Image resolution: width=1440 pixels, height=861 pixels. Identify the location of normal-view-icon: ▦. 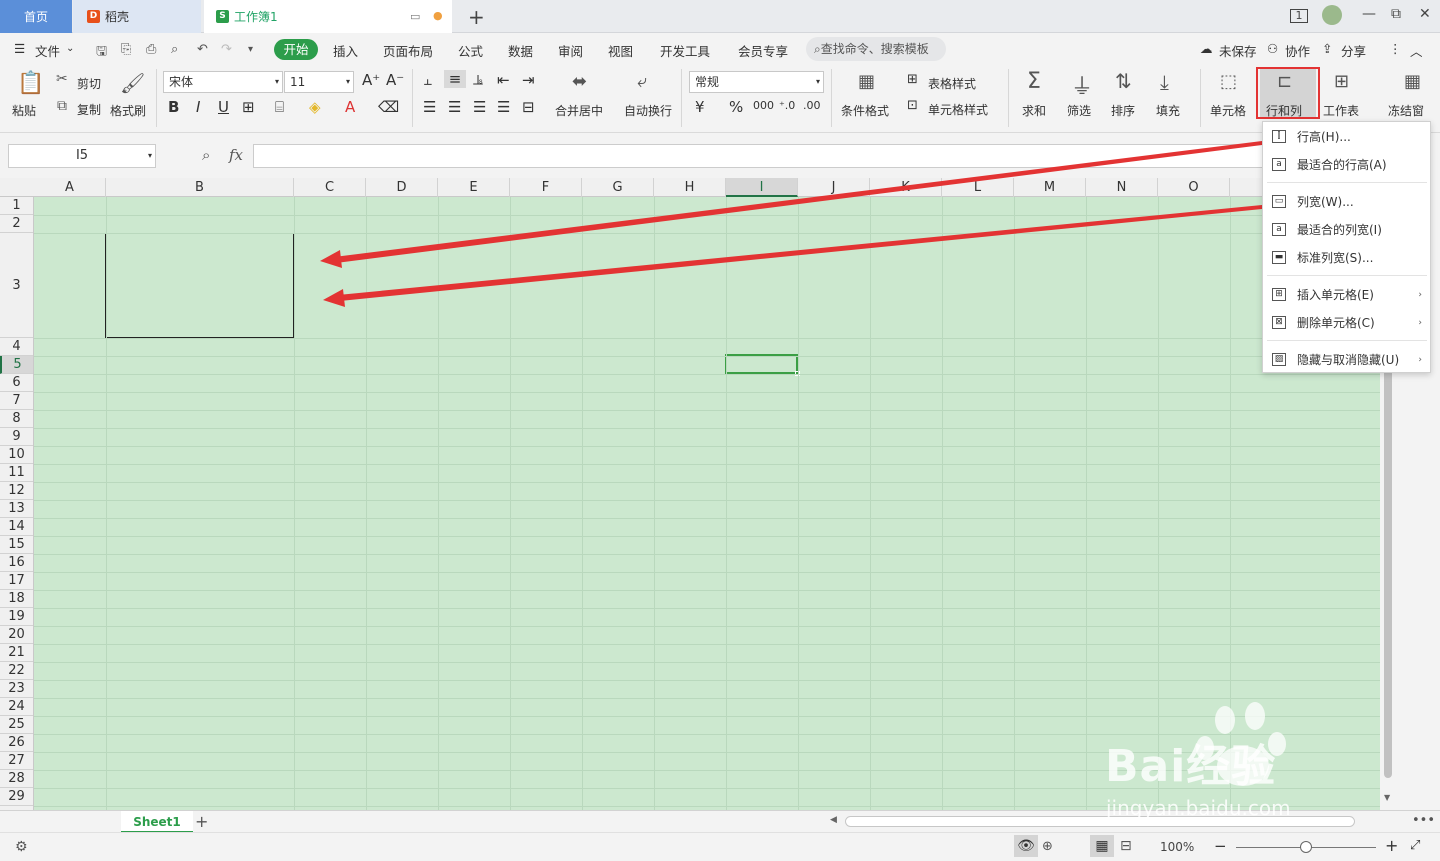
(1102, 846).